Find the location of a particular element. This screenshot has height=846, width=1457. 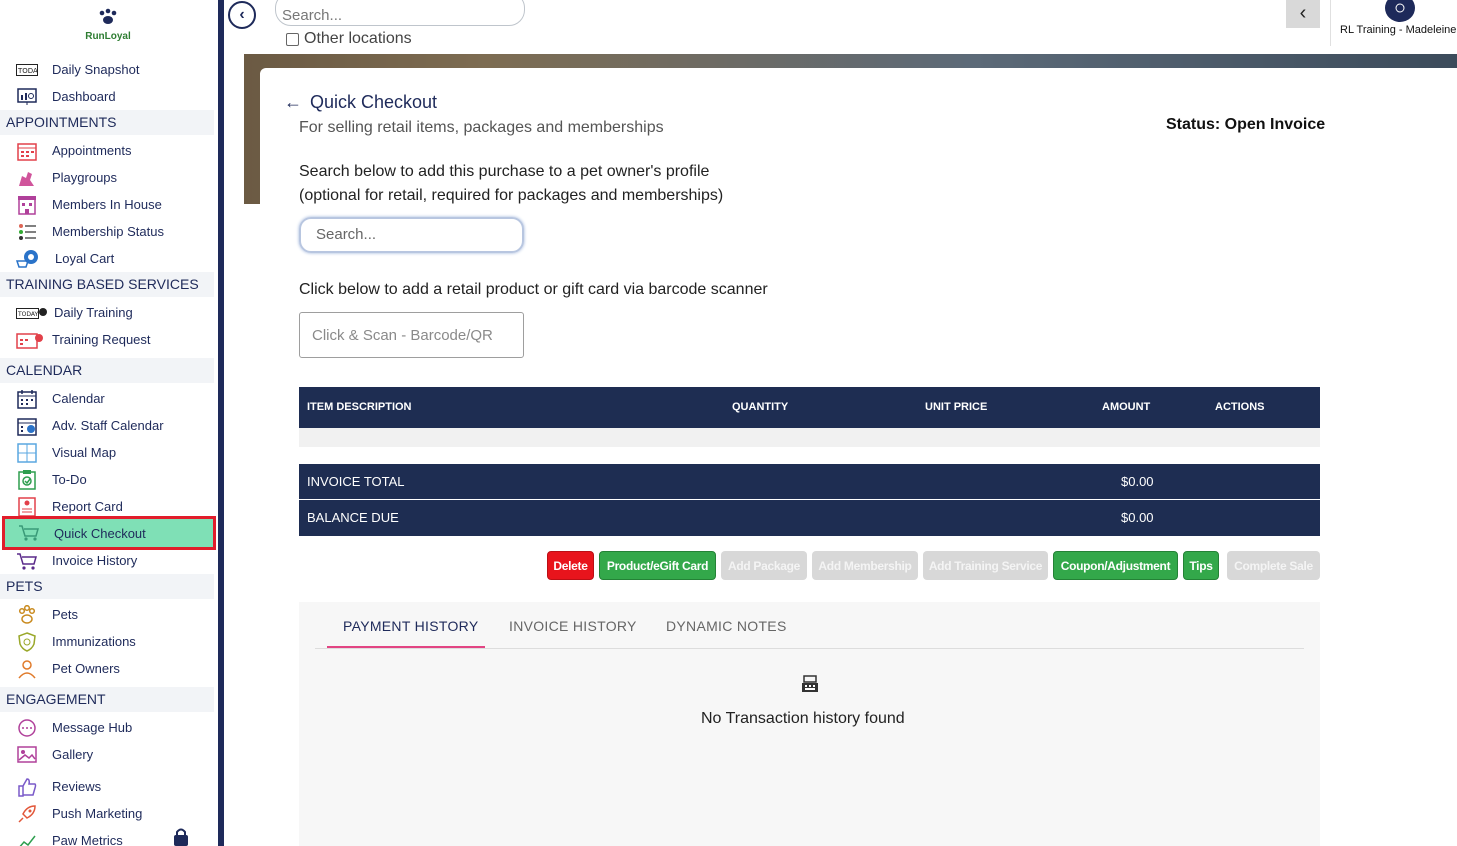

shield-icon is located at coordinates (27, 641).